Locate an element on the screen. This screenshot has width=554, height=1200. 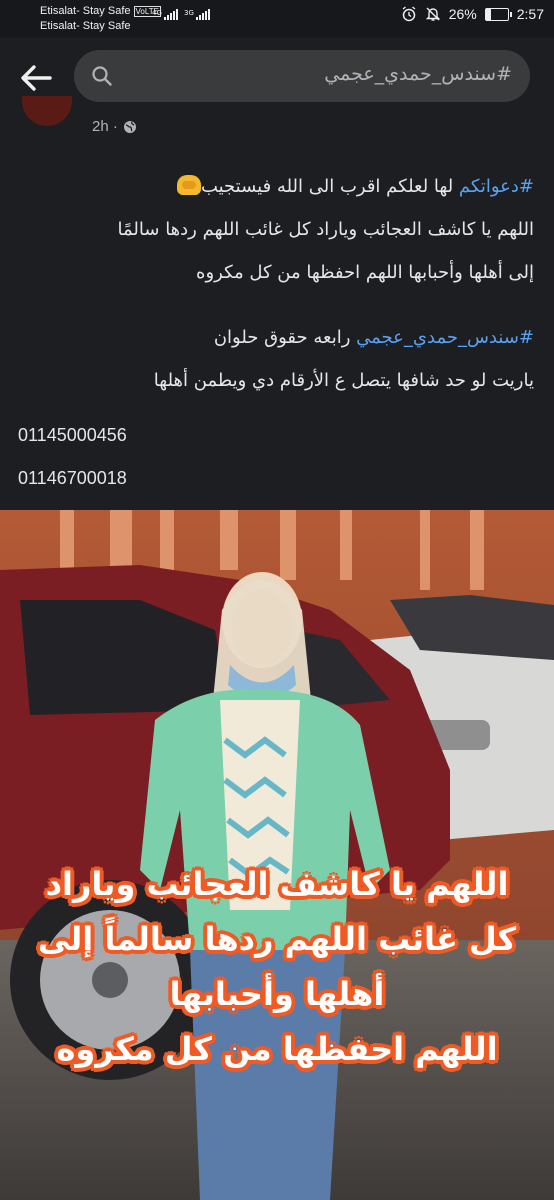
post-line-1: #دعواتكم لها لعلكم اقرب الى الله فيستجيب is located at coordinates (274, 187).